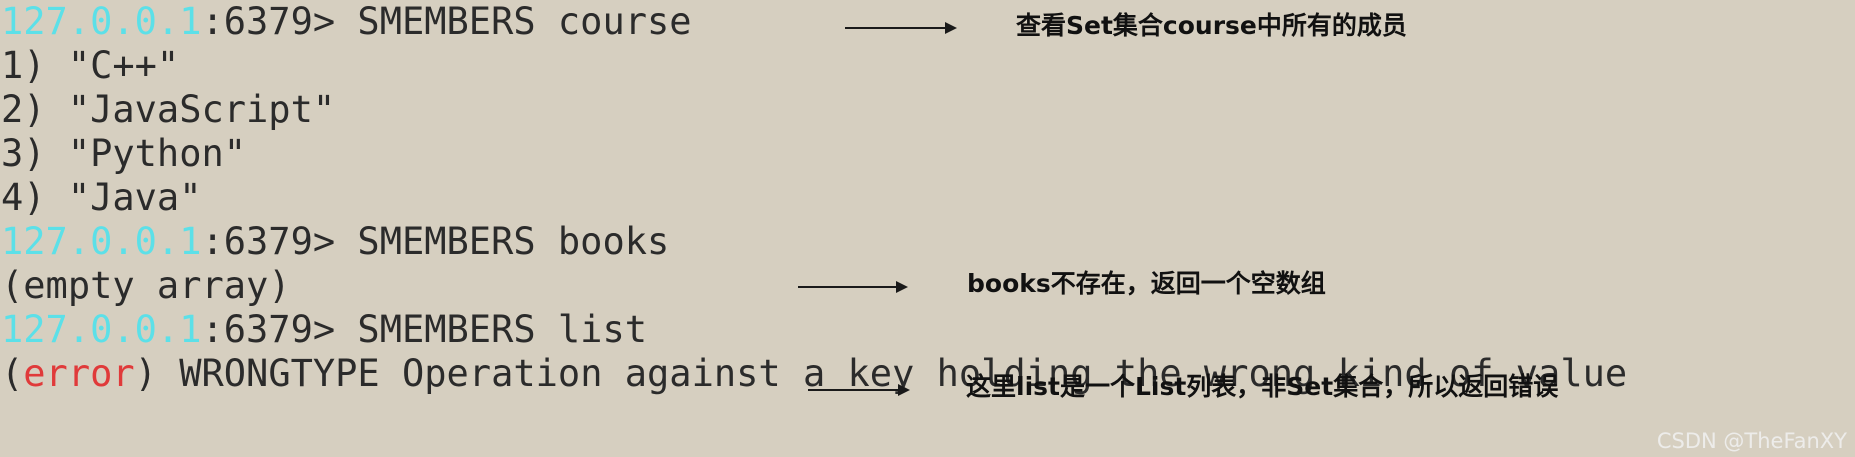 This screenshot has height=457, width=1855. What do you see at coordinates (90, 65) in the screenshot?
I see `result-line: 1) "C++"` at bounding box center [90, 65].